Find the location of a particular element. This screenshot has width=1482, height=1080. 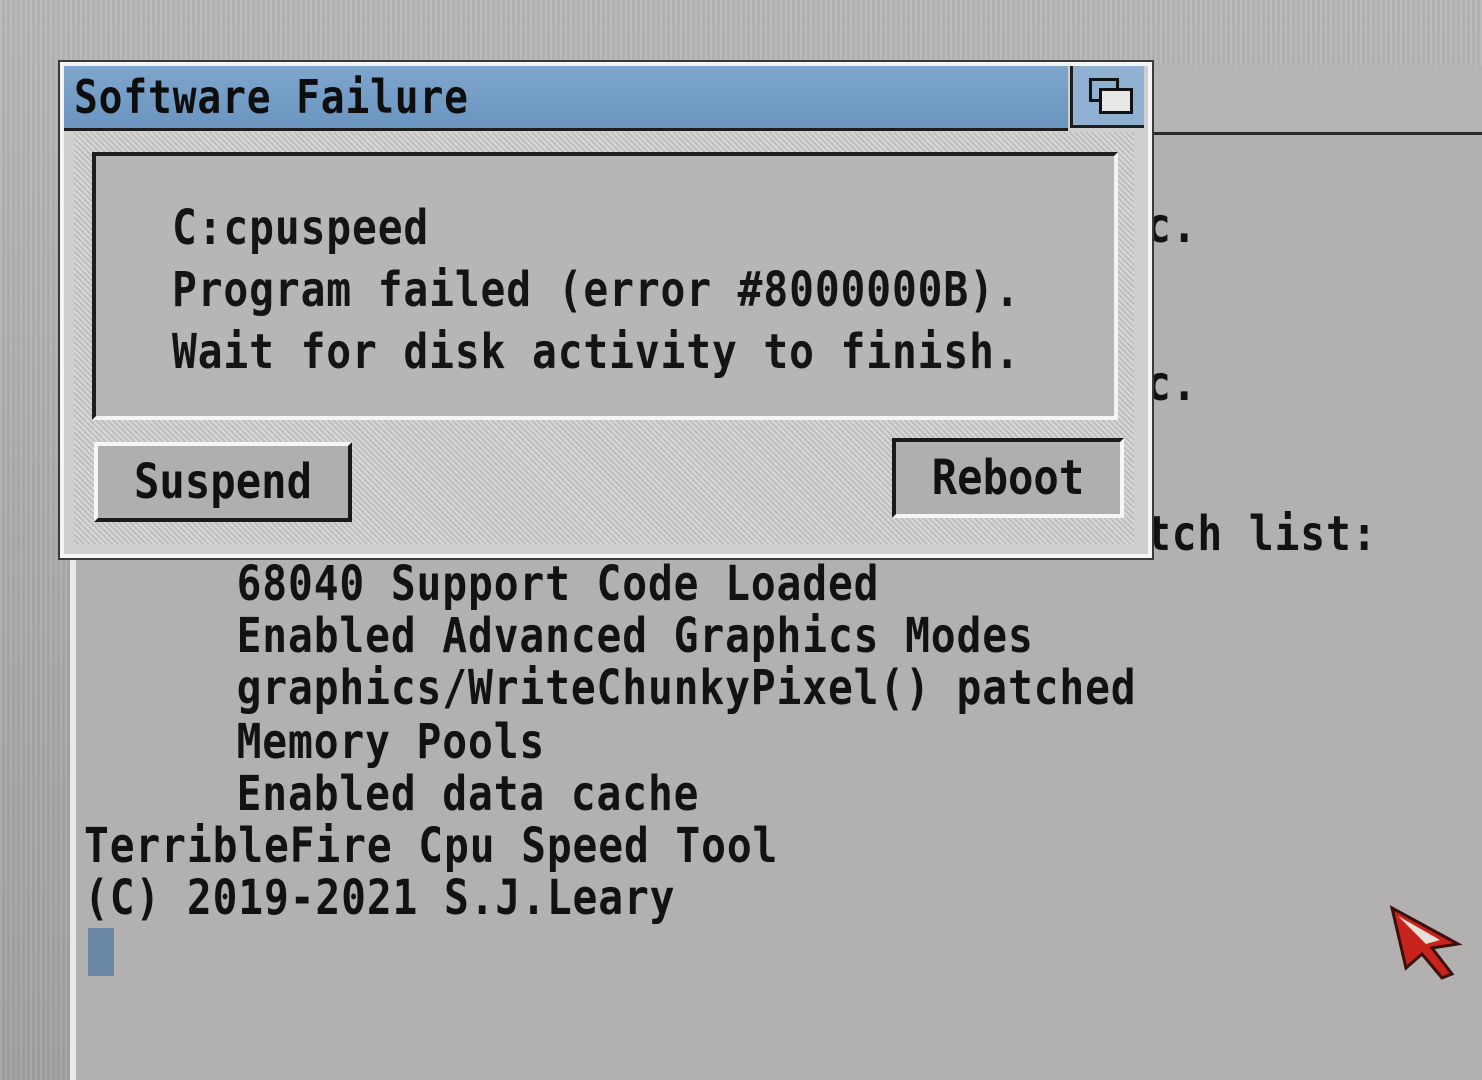

shell-output-line: Enabled Advanced Graphics Modes is located at coordinates (571, 636).